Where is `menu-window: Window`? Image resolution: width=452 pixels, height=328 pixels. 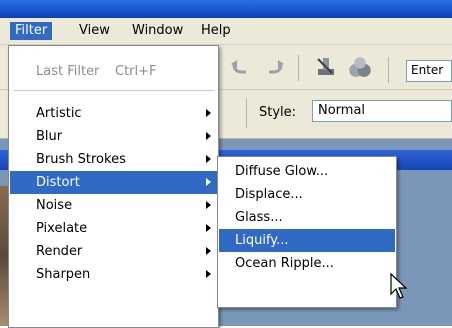 menu-window: Window is located at coordinates (157, 31).